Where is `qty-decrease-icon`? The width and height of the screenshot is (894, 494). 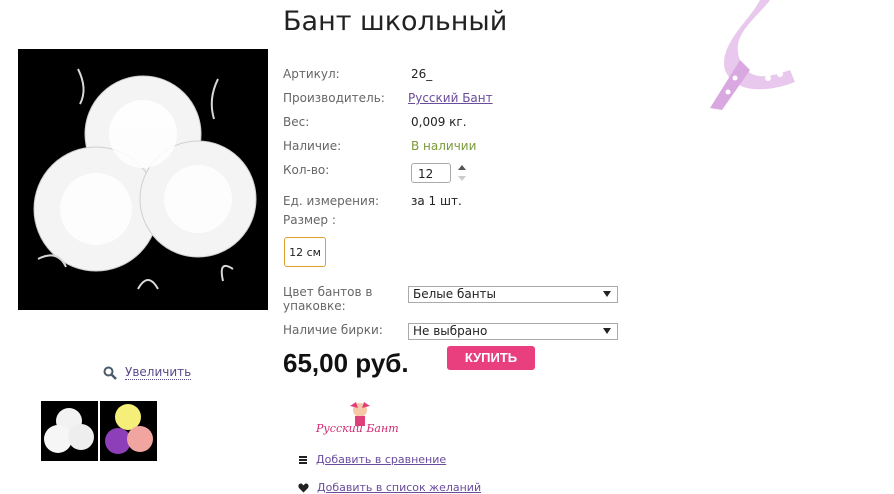
qty-decrease-icon is located at coordinates (462, 178).